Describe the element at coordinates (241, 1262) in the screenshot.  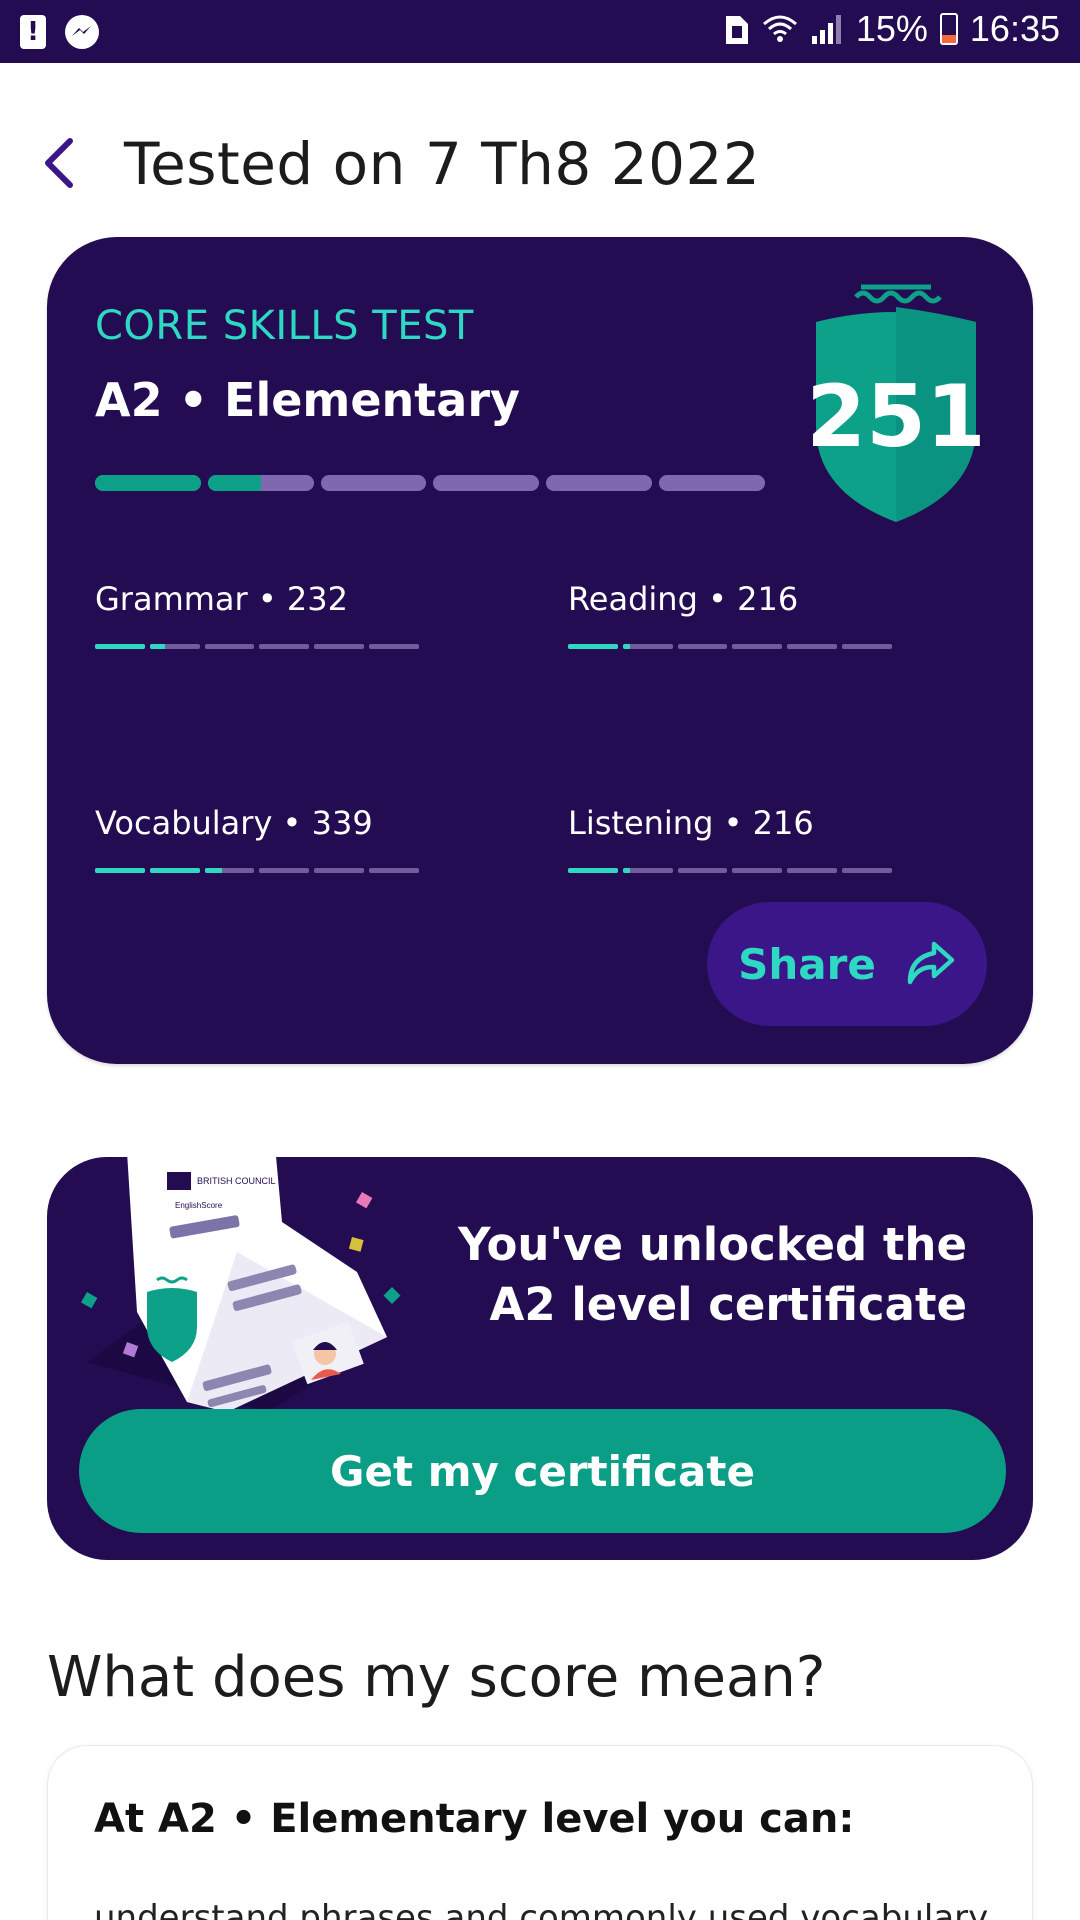
I see `certificate-illustration: BRITISH COUNCIL EnglishScore` at that location.